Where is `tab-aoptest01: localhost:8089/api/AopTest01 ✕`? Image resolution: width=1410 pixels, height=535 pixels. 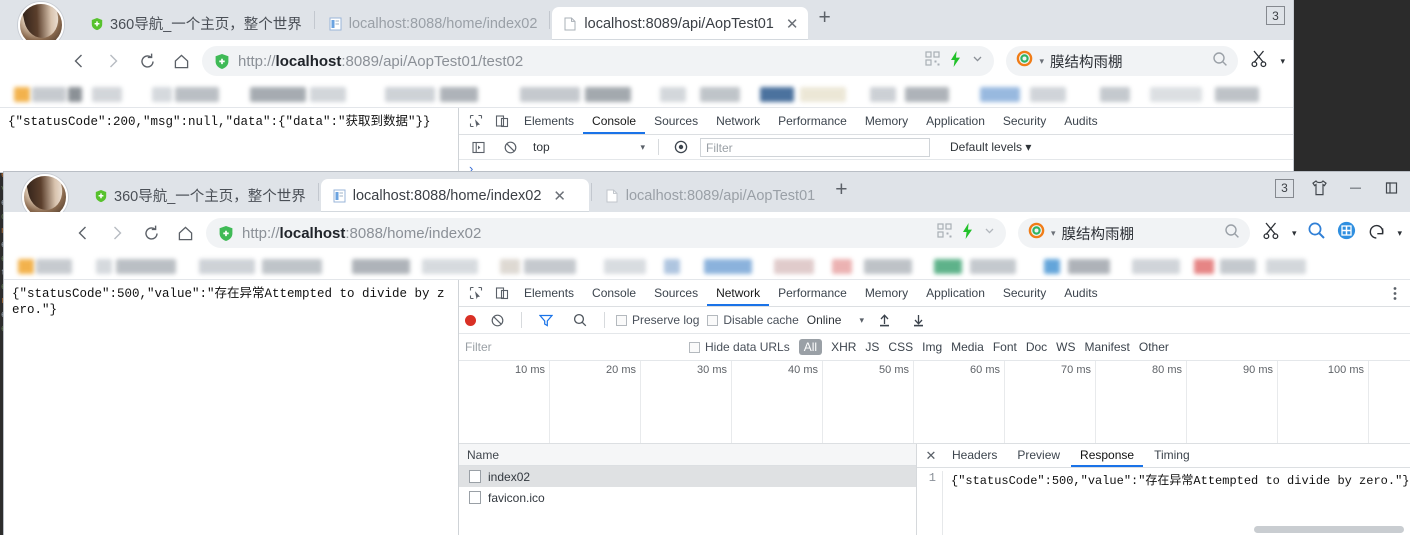
tab-aoptest01: localhost:8089/api/AopTest01 ✕ is located at coordinates (680, 23).